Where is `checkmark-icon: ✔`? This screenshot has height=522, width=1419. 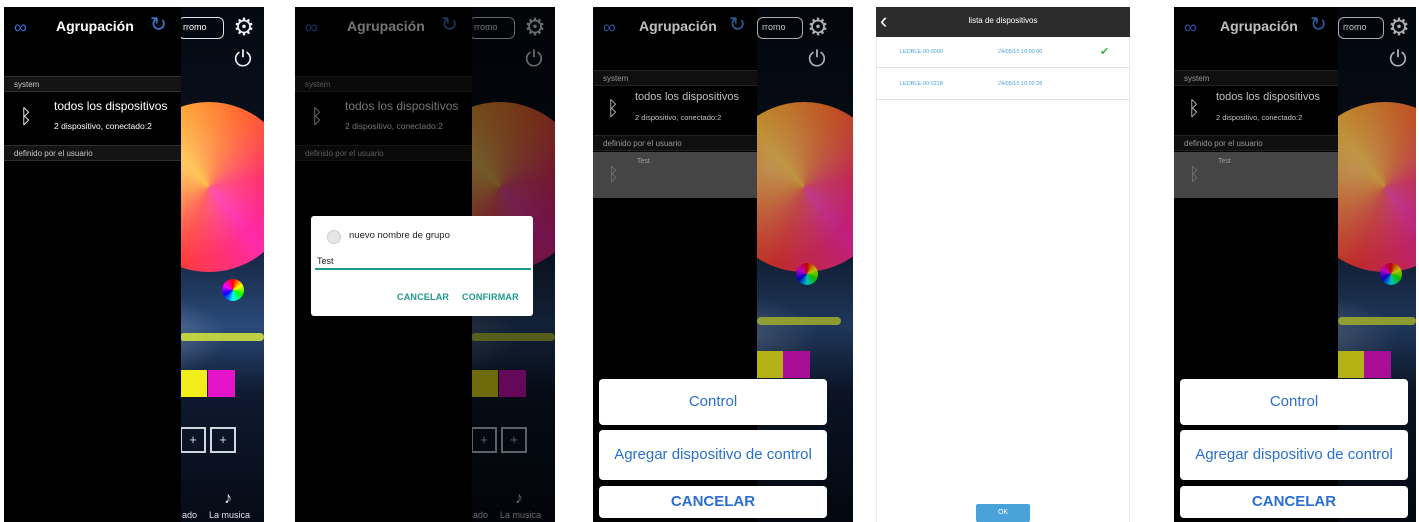
checkmark-icon: ✔ is located at coordinates (1105, 52).